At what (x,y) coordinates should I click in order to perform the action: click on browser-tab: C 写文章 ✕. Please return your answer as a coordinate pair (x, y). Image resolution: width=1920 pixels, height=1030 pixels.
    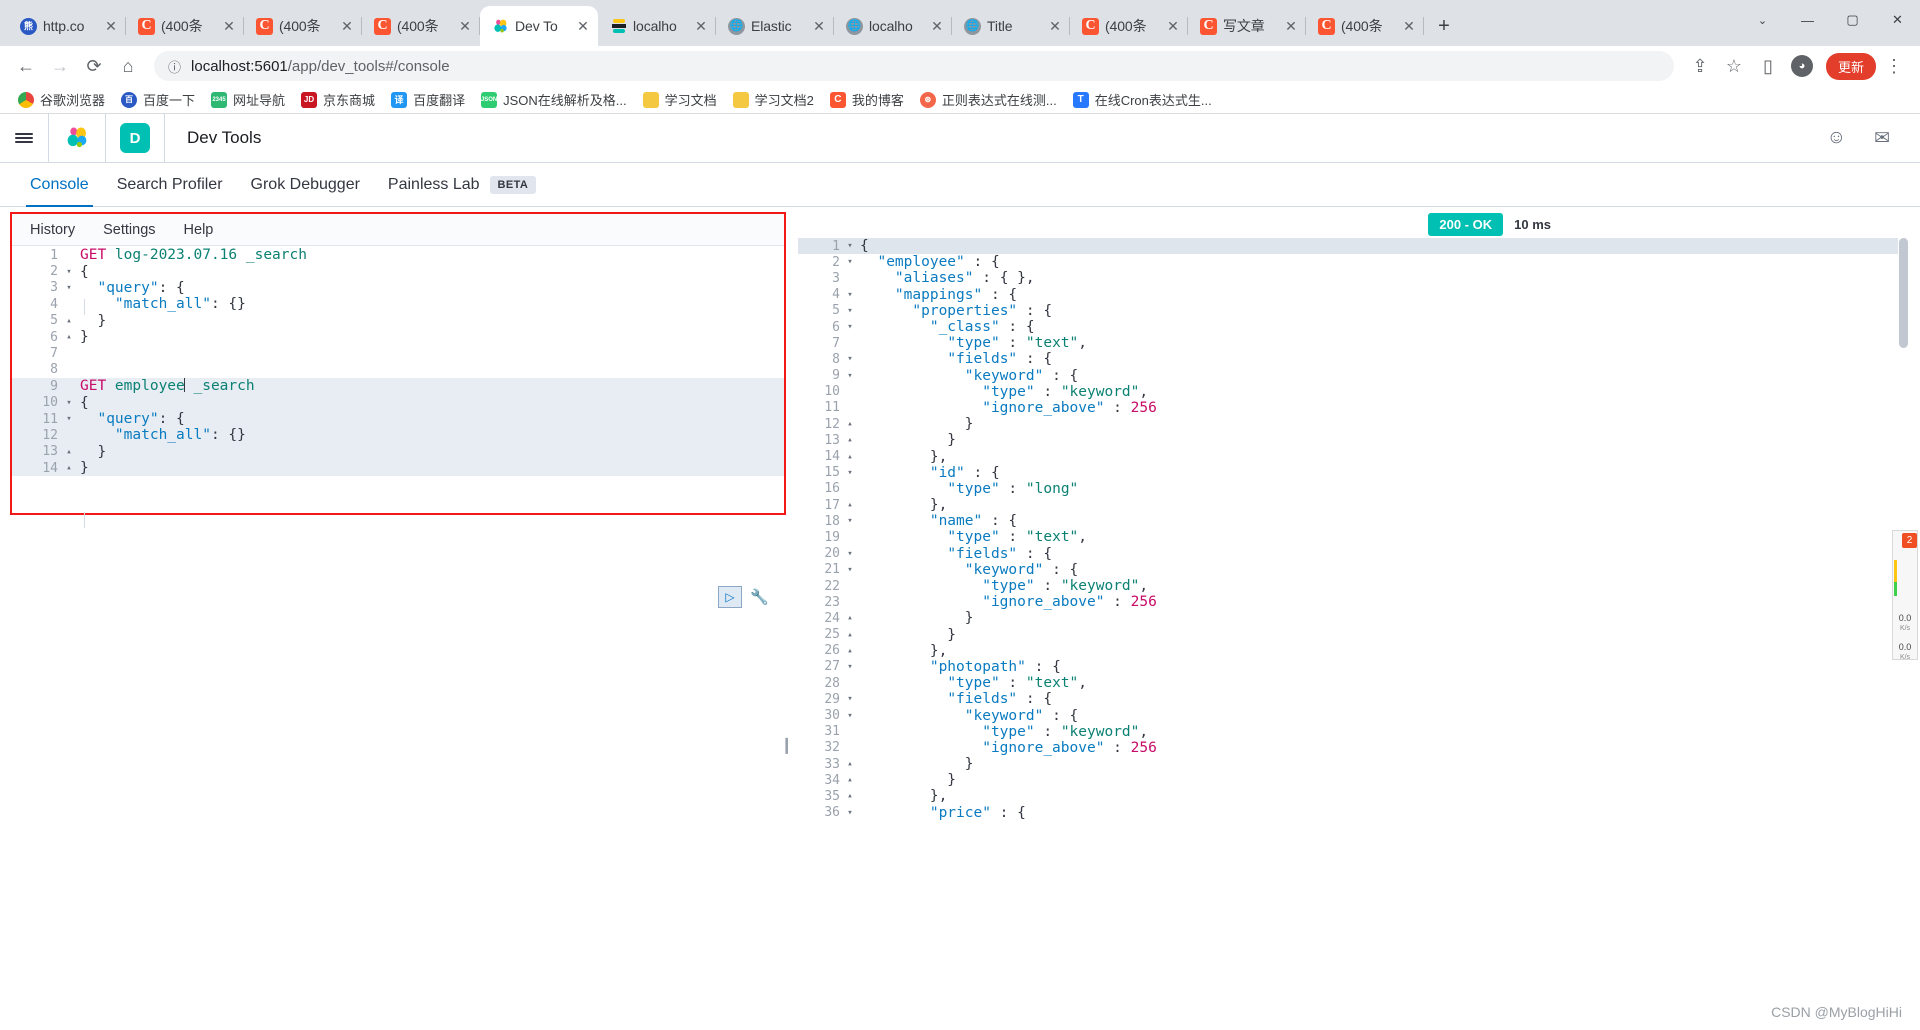
    Looking at the image, I should click on (1247, 26).